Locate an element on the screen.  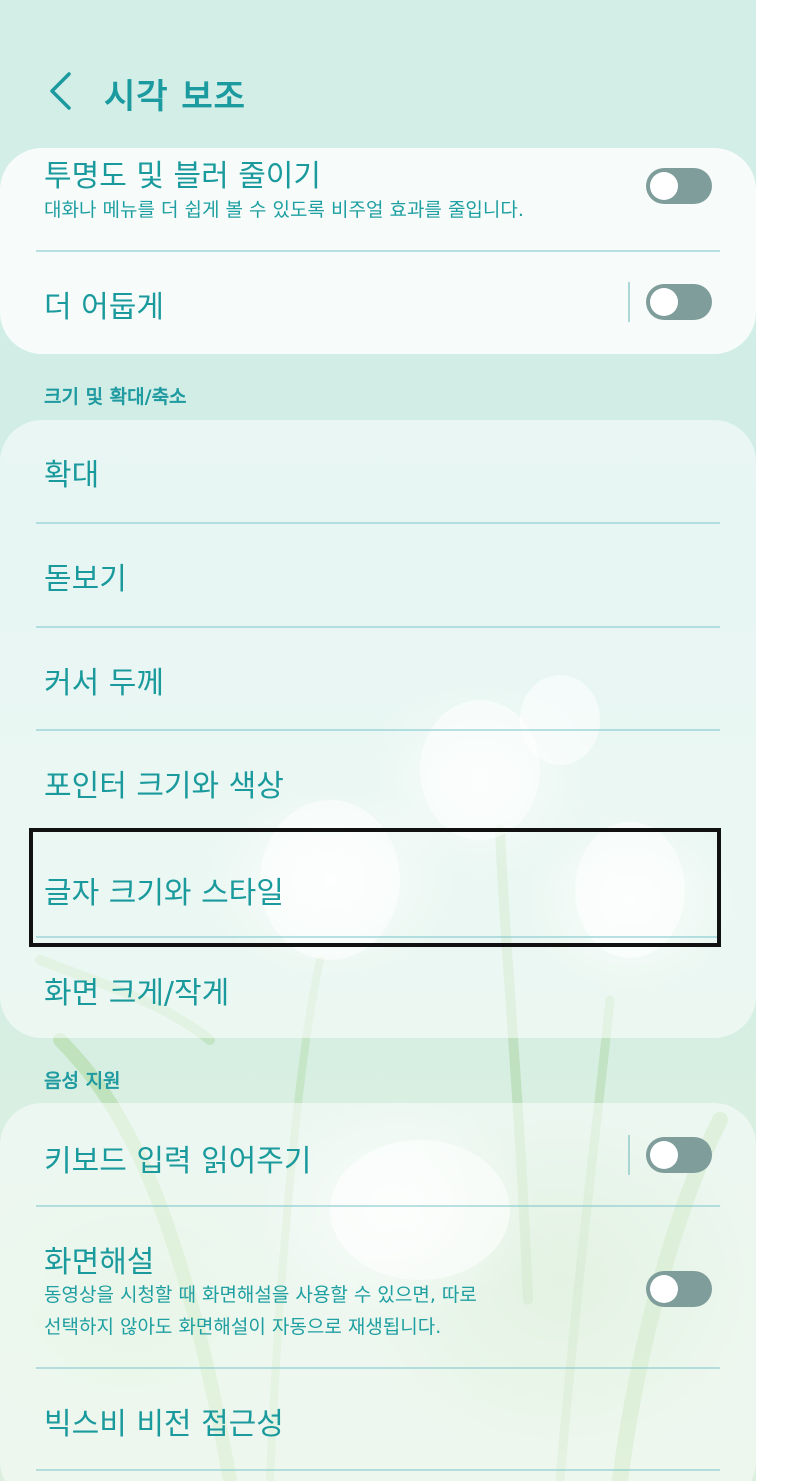
magnification-row: 확대 is located at coordinates (378, 471).